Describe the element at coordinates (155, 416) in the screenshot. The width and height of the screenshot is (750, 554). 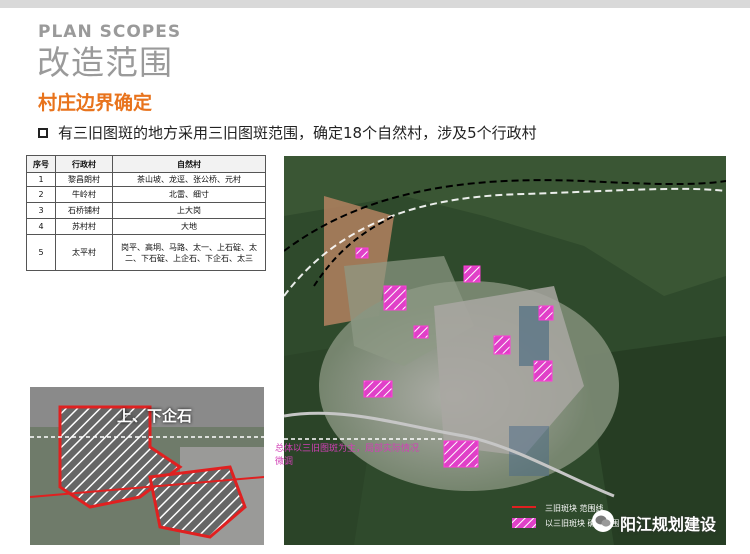
I see `inset-map-label: 上、下企石` at that location.